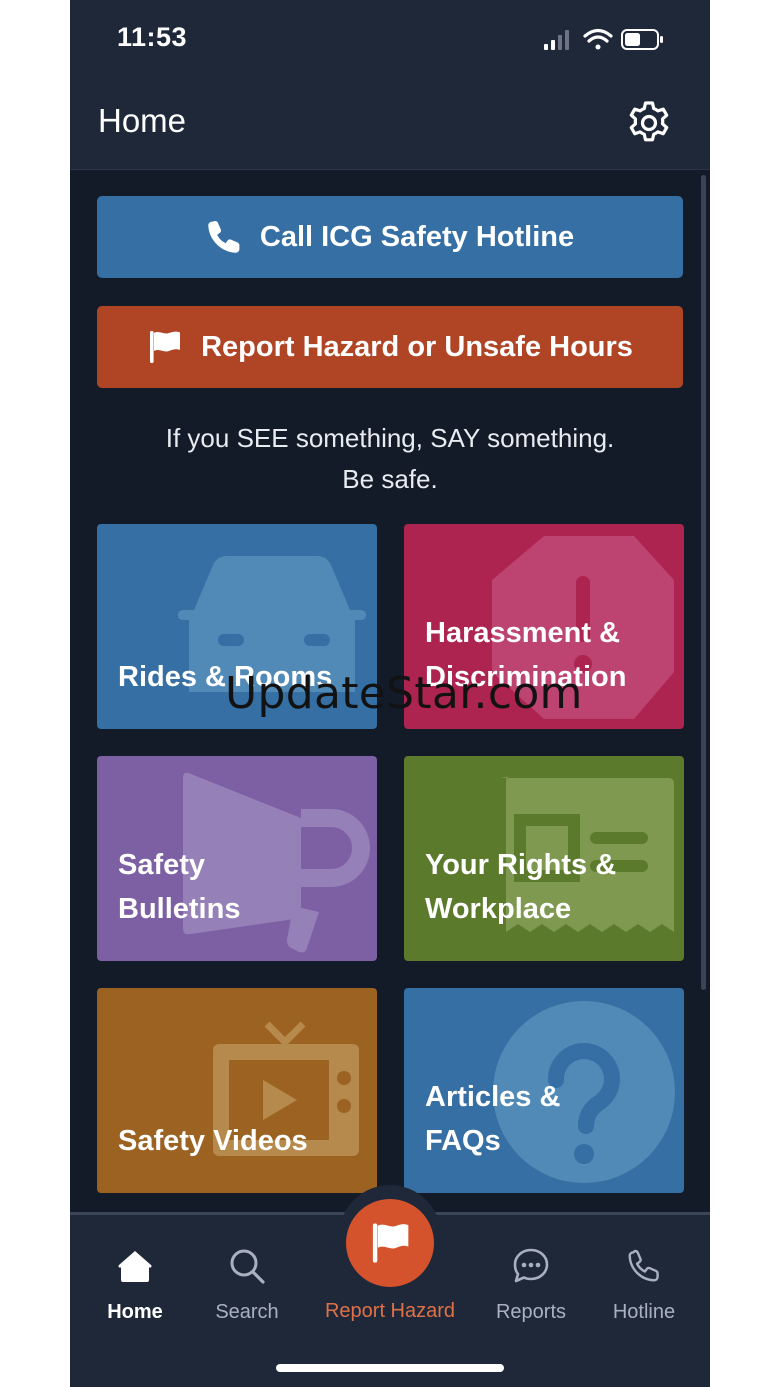 This screenshot has width=780, height=1387. What do you see at coordinates (644, 1312) in the screenshot?
I see `tab-label: Hotline` at bounding box center [644, 1312].